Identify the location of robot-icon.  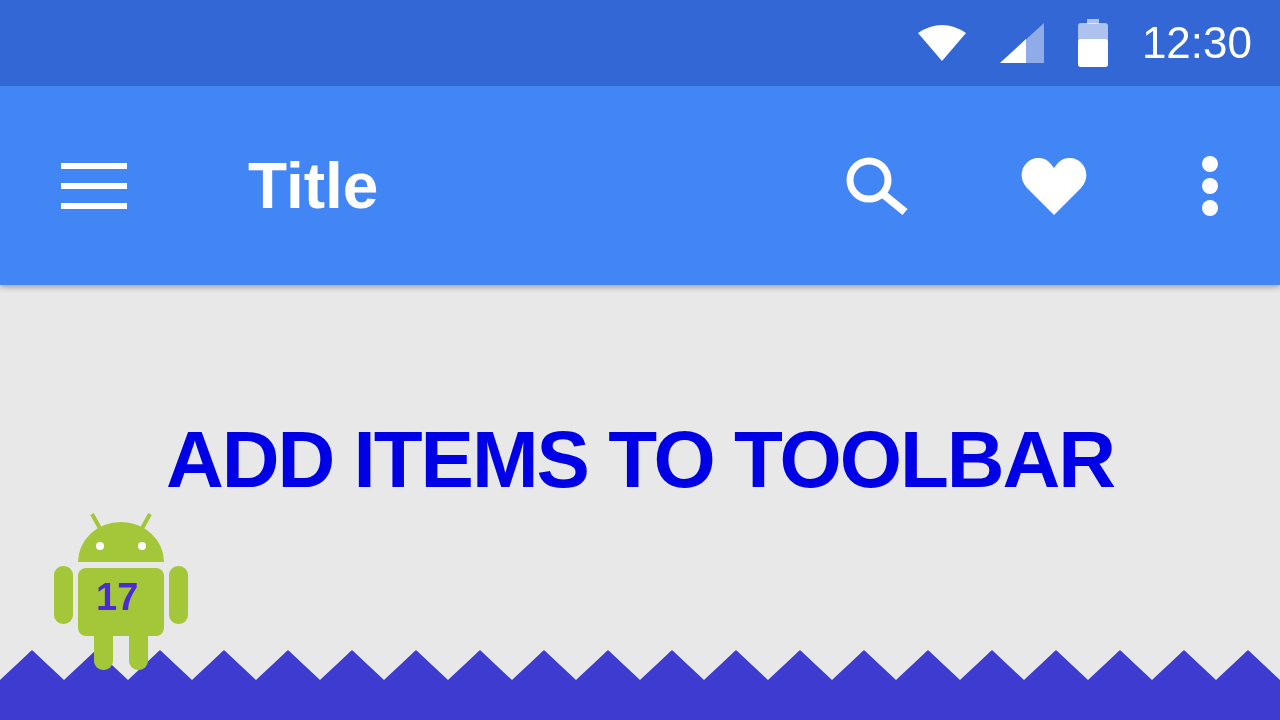
(121, 591).